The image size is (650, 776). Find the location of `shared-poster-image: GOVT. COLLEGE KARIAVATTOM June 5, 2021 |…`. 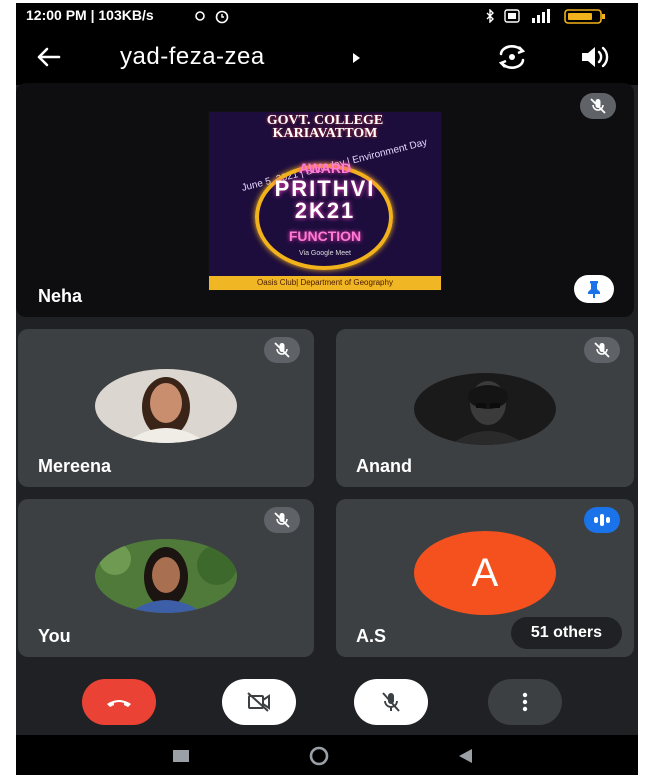

shared-poster-image: GOVT. COLLEGE KARIAVATTOM June 5, 2021 |… is located at coordinates (325, 201).